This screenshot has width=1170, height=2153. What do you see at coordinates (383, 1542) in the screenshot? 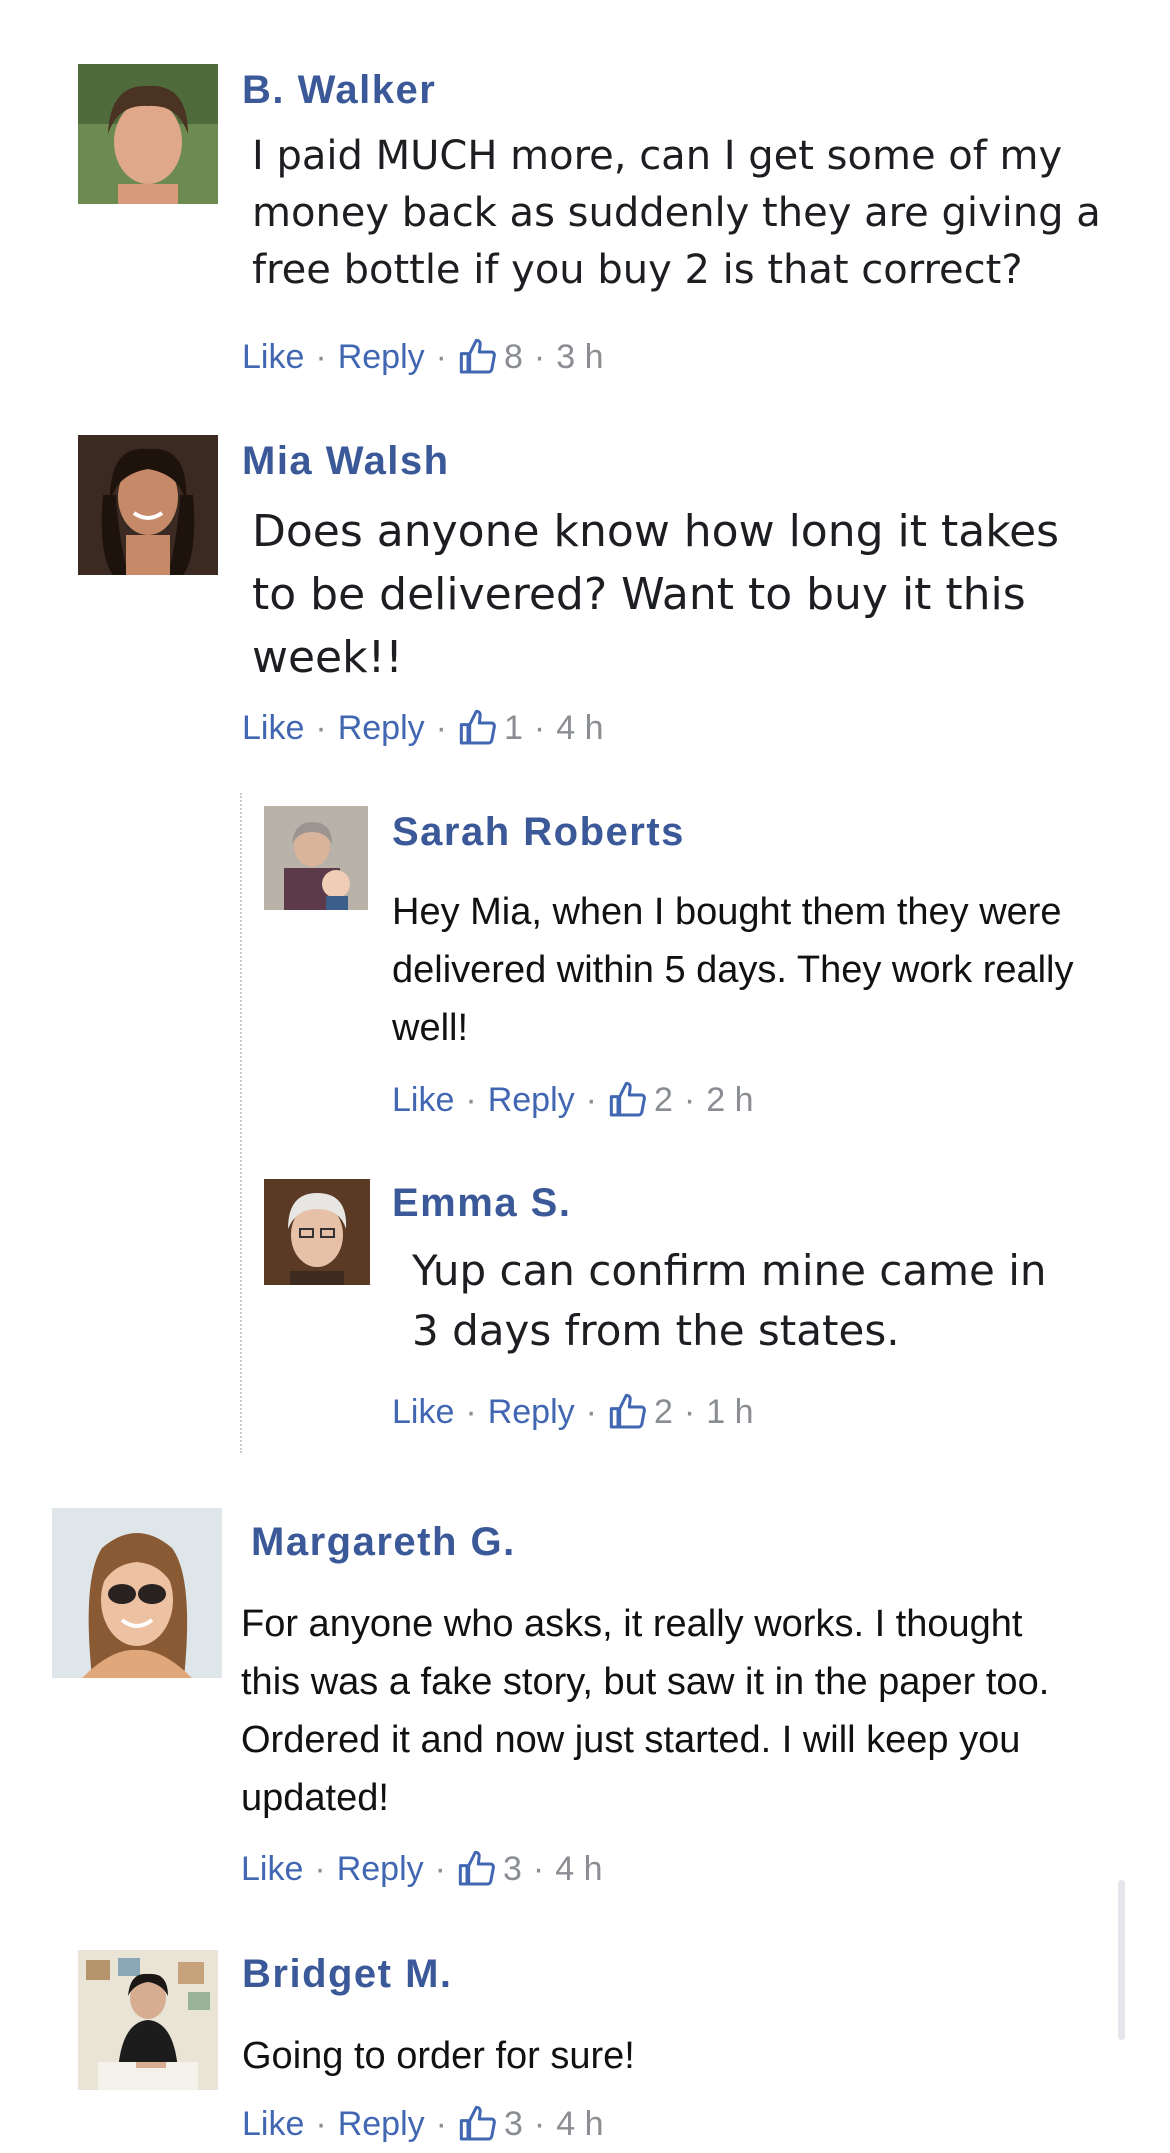
I see `commenter-name: Margareth G.` at bounding box center [383, 1542].